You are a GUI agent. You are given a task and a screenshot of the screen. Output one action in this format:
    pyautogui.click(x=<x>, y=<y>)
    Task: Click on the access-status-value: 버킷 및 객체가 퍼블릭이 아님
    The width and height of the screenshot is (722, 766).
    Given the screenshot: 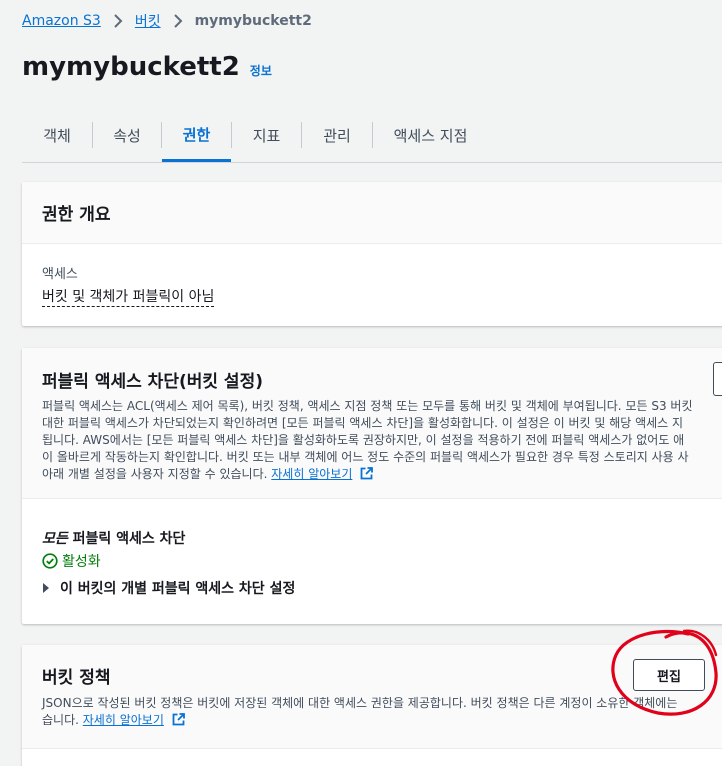 What is the action you would take?
    pyautogui.click(x=128, y=297)
    